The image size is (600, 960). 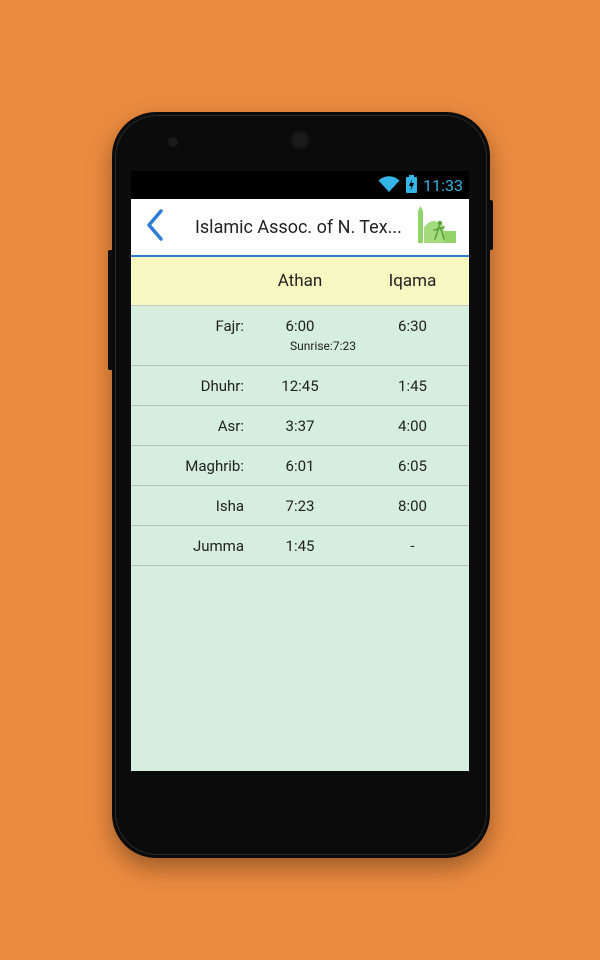 I want to click on app-logo, so click(x=437, y=227).